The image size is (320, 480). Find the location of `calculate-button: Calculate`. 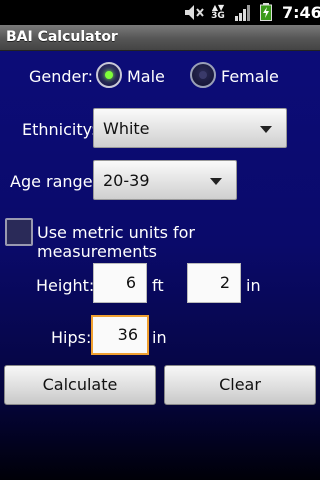

calculate-button: Calculate is located at coordinates (80, 385).